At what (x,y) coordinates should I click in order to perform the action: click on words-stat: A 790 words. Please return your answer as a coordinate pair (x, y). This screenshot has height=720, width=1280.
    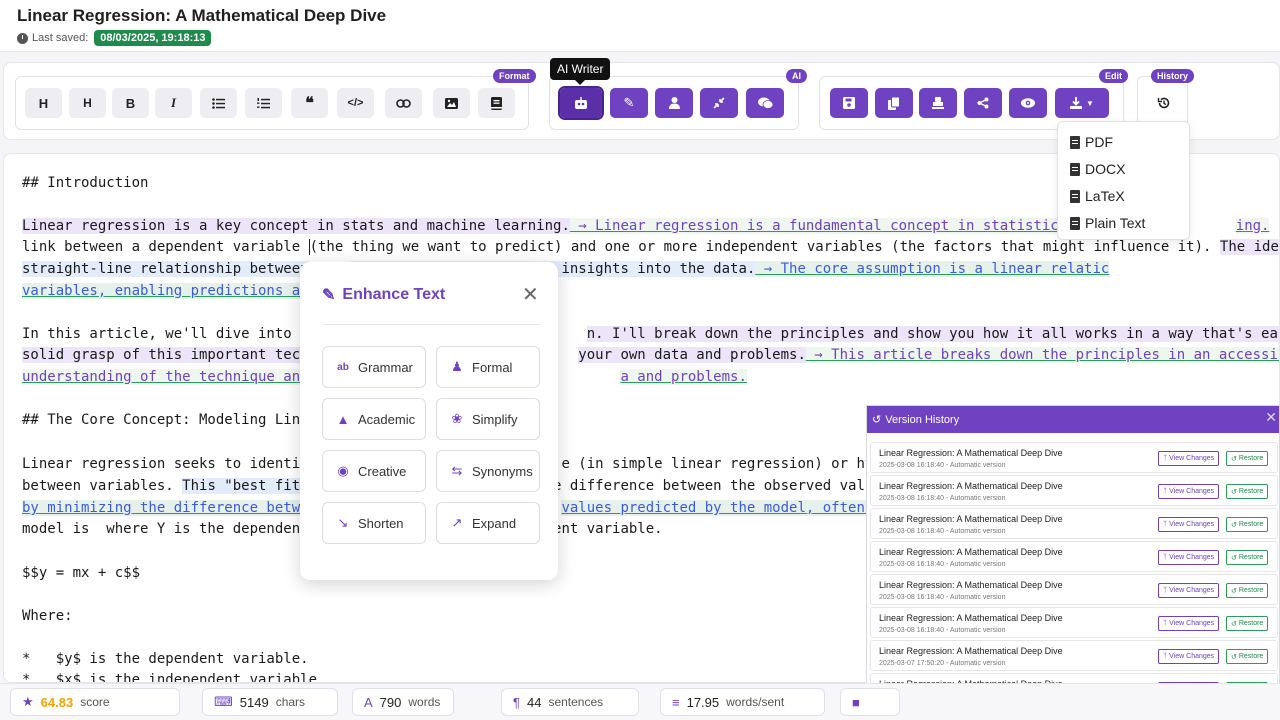
    Looking at the image, I should click on (403, 702).